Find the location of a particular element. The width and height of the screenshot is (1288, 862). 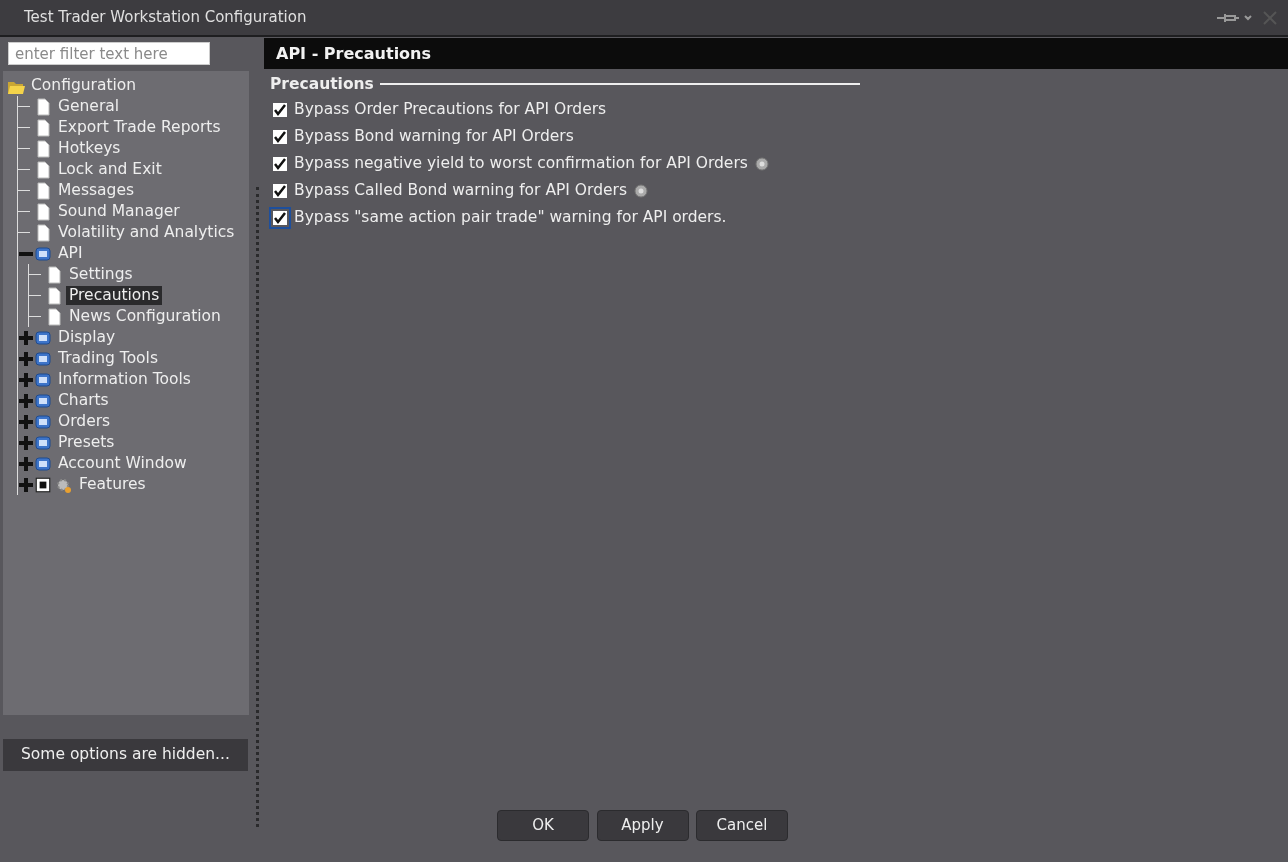

tree-item: Account Window is located at coordinates (122, 463).